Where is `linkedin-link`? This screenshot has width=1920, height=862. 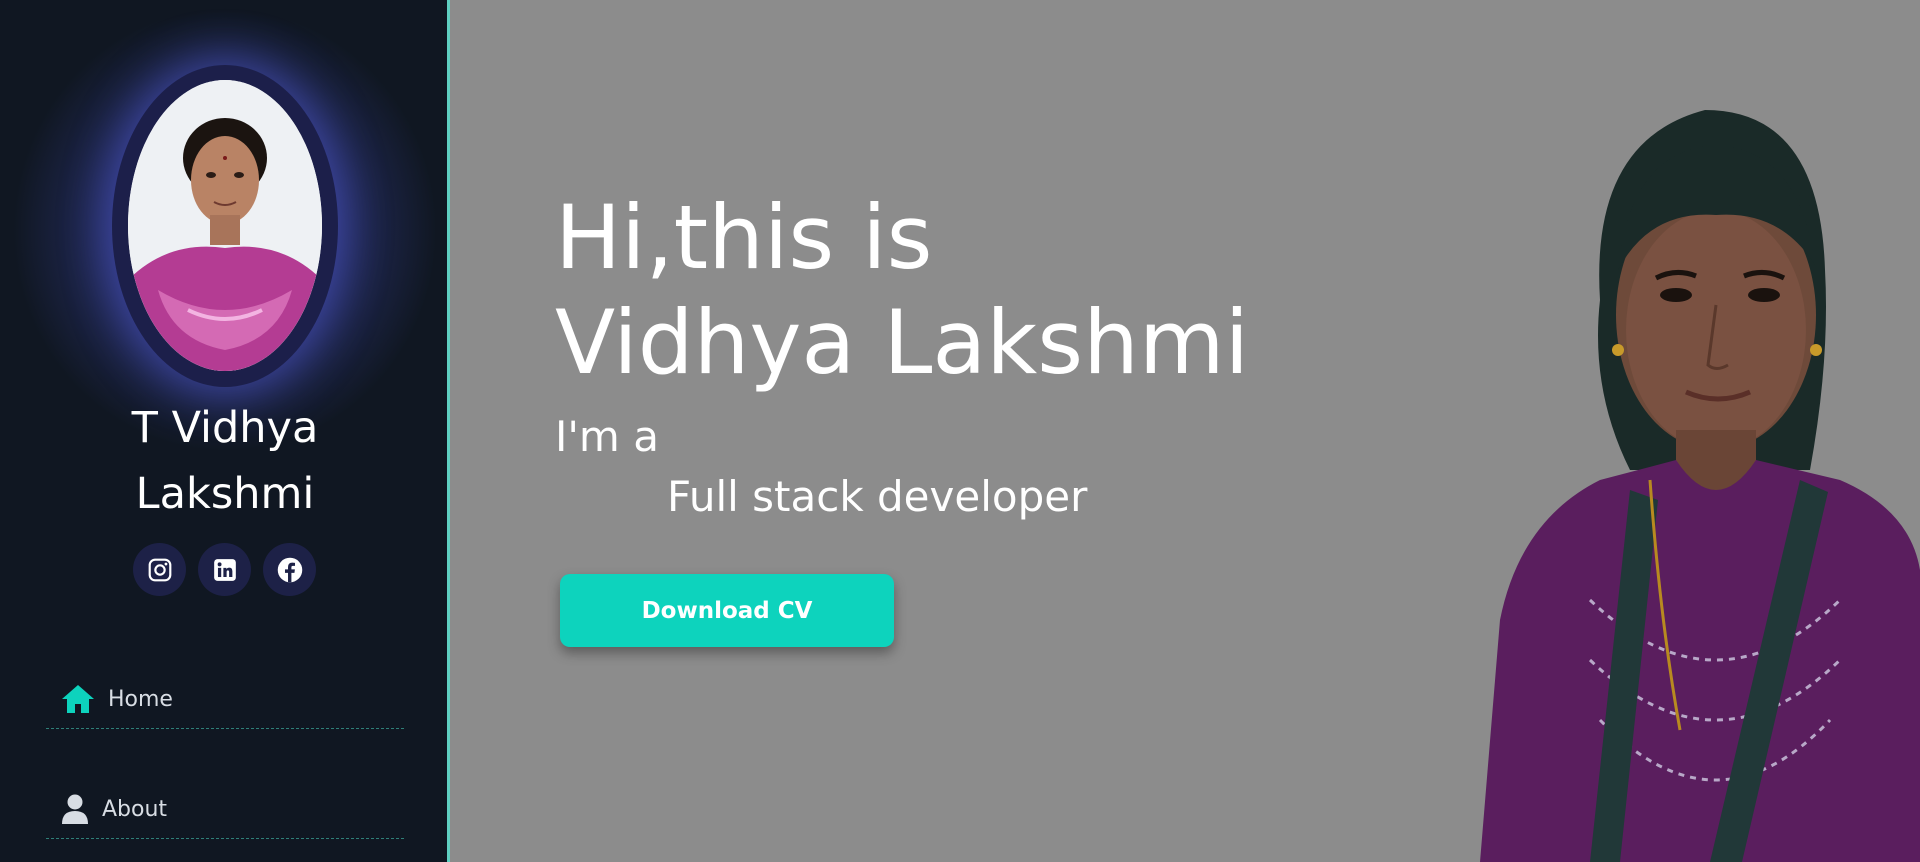
linkedin-link is located at coordinates (224, 569).